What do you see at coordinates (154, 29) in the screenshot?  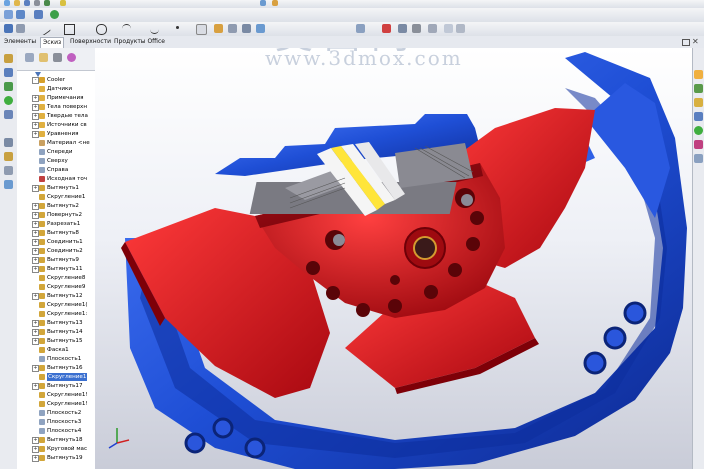 I see `spline-icon` at bounding box center [154, 29].